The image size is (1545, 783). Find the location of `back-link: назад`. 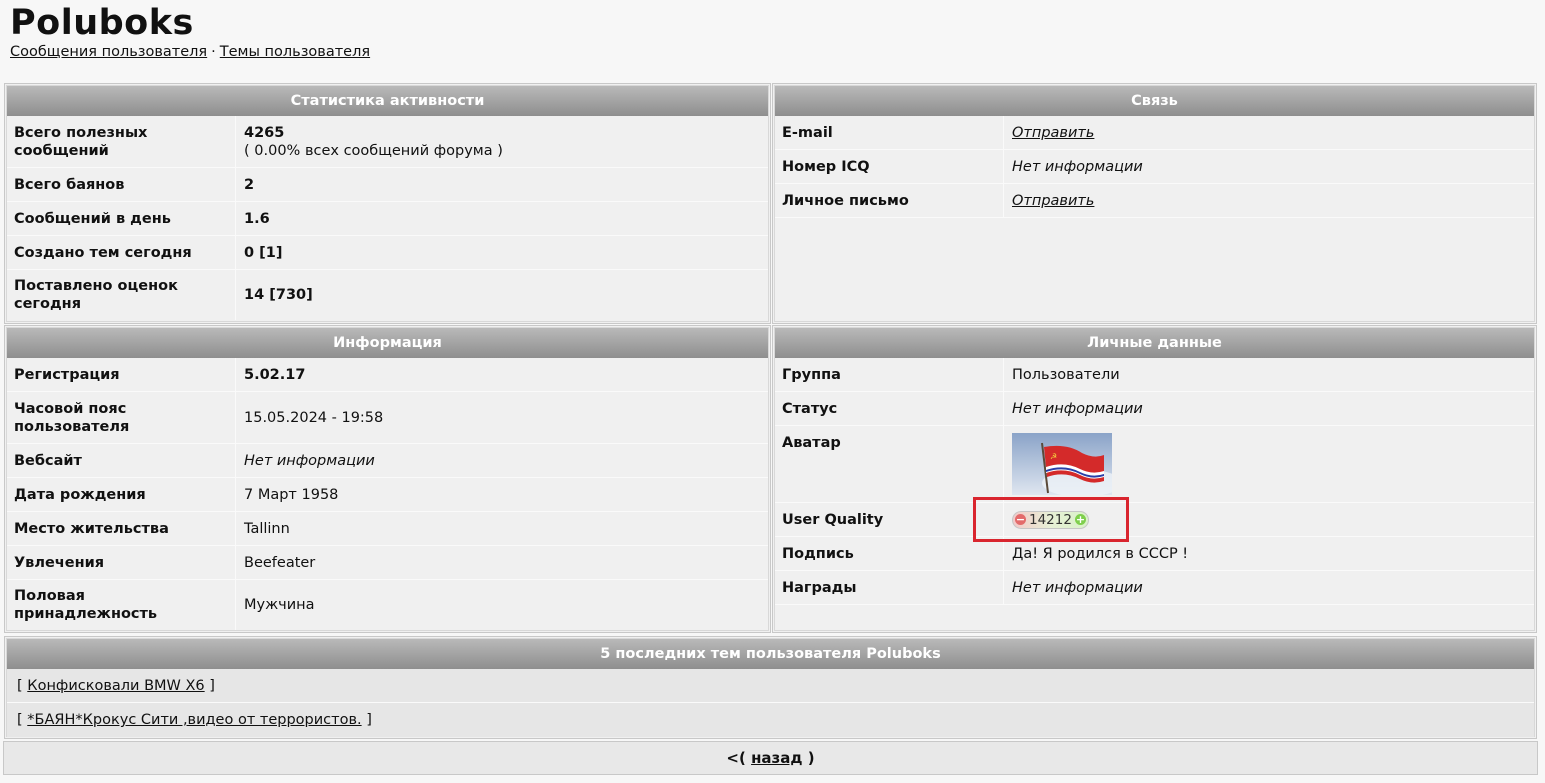

back-link: назад is located at coordinates (776, 758).